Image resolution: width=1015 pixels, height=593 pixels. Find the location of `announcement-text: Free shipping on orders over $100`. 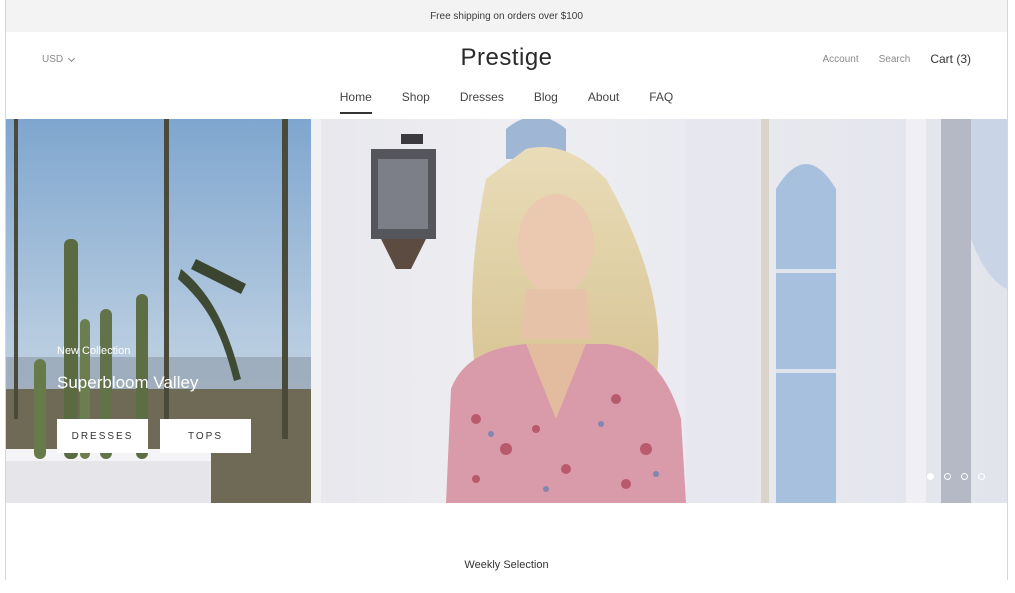

announcement-text: Free shipping on orders over $100 is located at coordinates (506, 16).